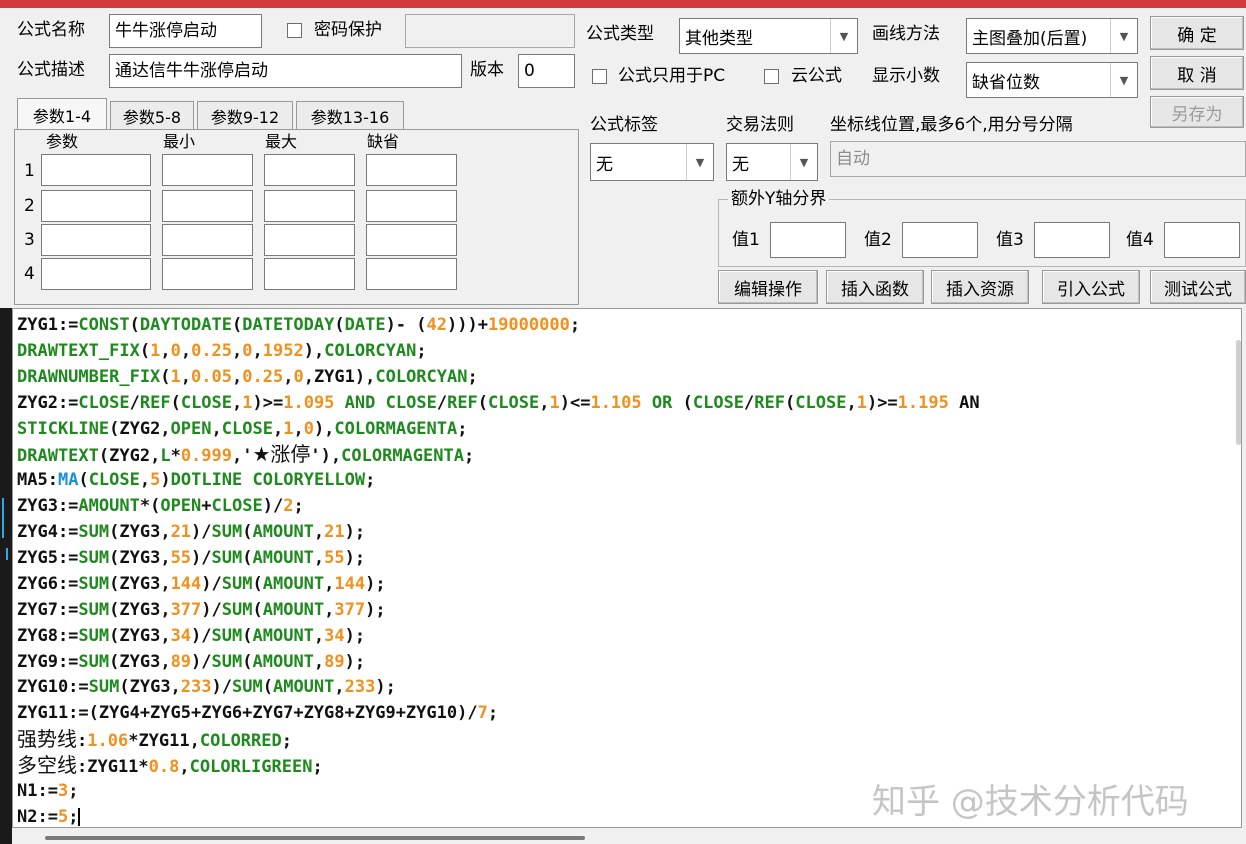 Image resolution: width=1246 pixels, height=844 pixels. What do you see at coordinates (206, 687) in the screenshot?
I see `code-line: ZYG10:=SUM(ZYG3,233)/SUM(AMOUNT,233);` at bounding box center [206, 687].